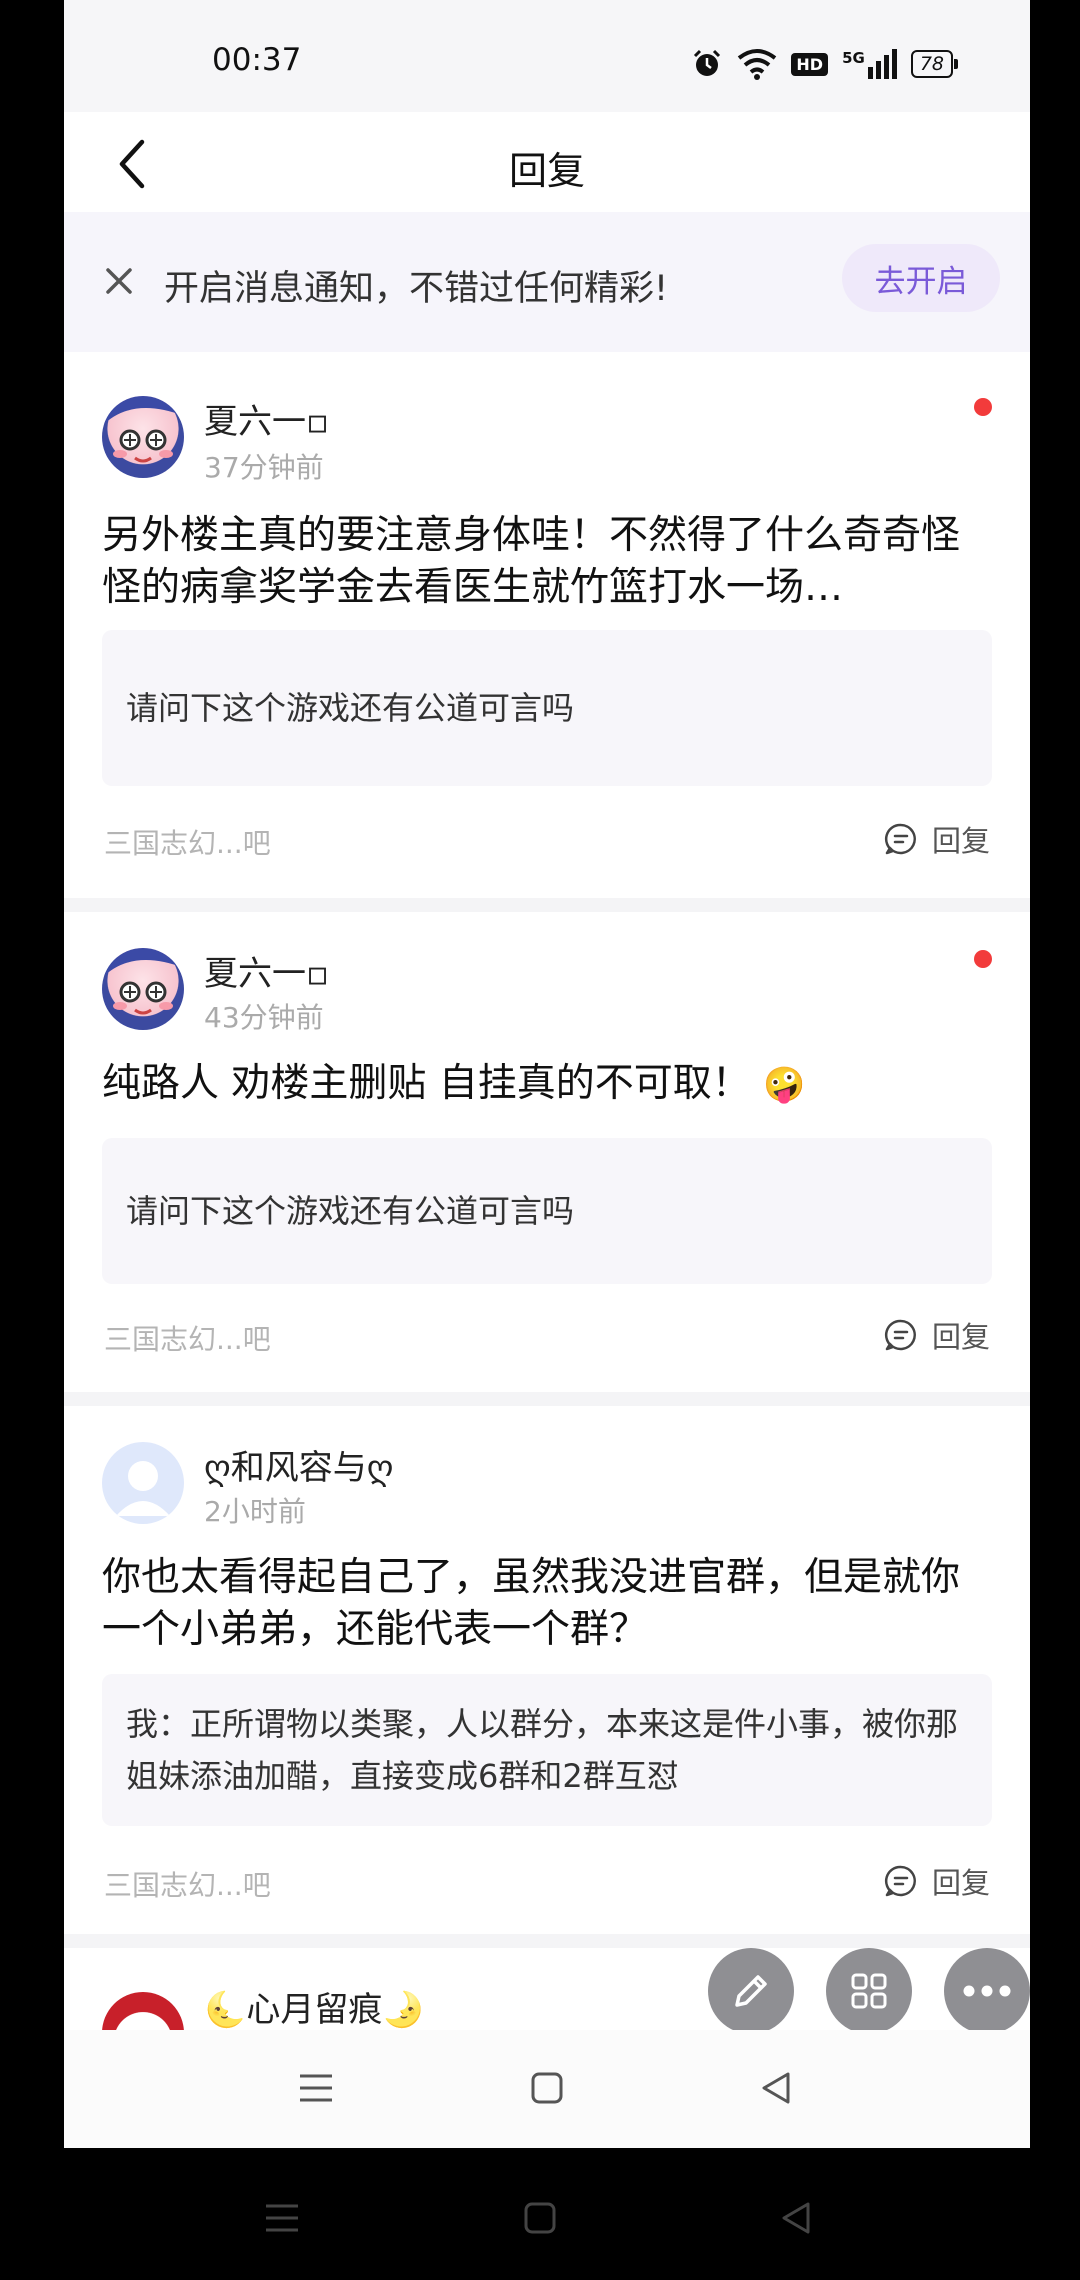 This screenshot has width=1080, height=2280. Describe the element at coordinates (934, 64) in the screenshot. I see `battery-icon: 78` at that location.